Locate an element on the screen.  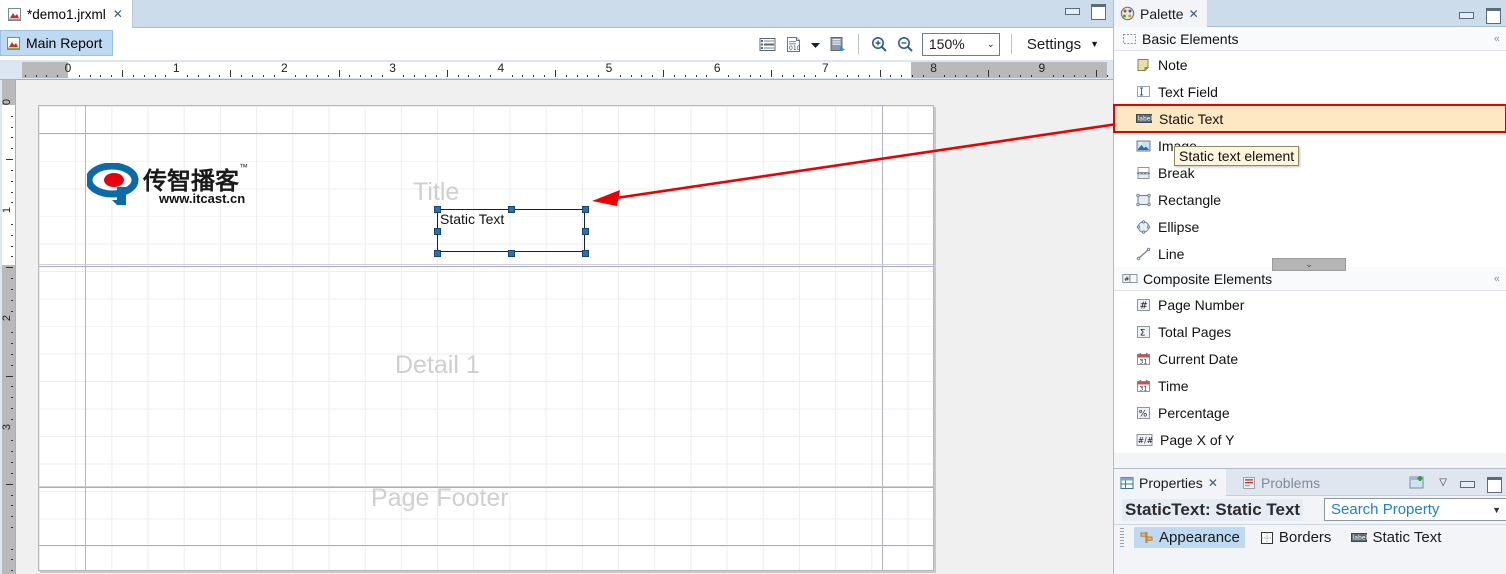
dropdown-arrow-icon is located at coordinates (815, 44).